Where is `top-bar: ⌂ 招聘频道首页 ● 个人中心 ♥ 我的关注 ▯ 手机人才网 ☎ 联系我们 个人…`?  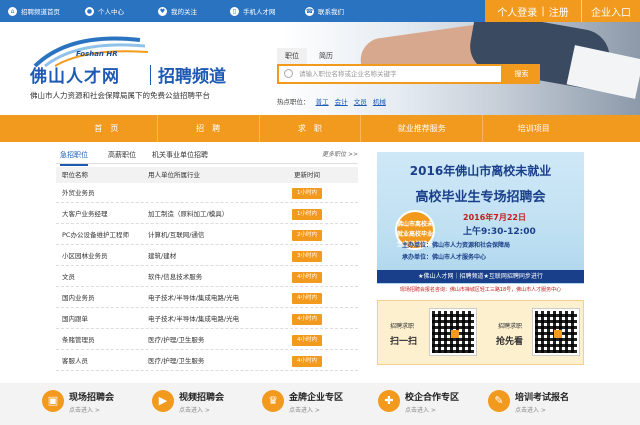
top-bar: ⌂ 招聘频道首页 ● 个人中心 ♥ 我的关注 ▯ 手机人才网 ☎ 联系我们 个人… is located at coordinates (320, 11).